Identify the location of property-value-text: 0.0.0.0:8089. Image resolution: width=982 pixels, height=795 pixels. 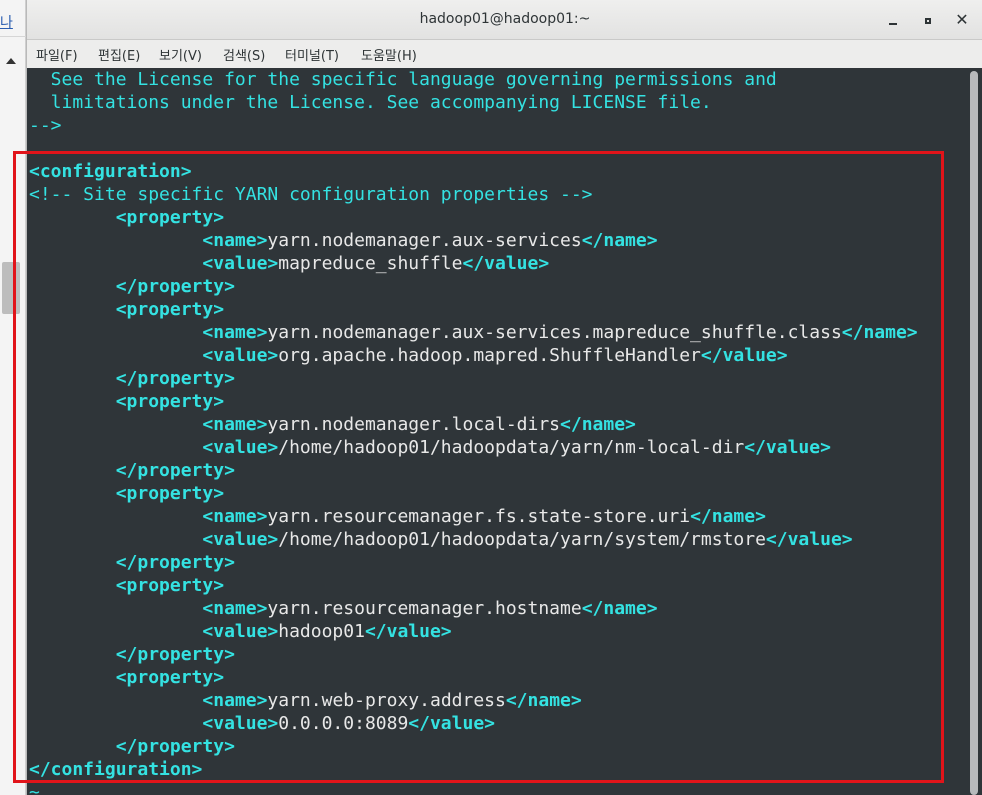
(343, 723).